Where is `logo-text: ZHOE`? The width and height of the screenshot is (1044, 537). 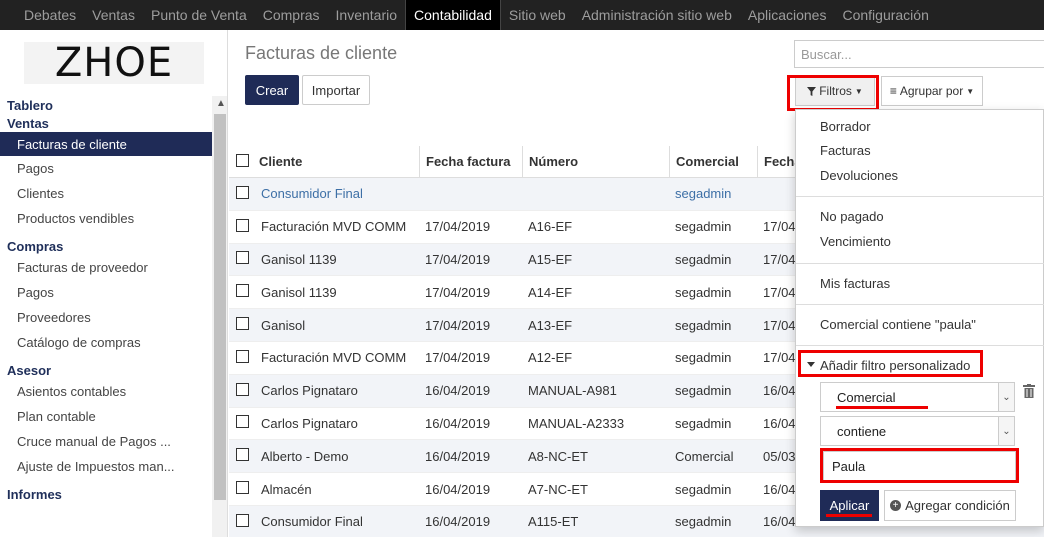
logo-text: ZHOE is located at coordinates (114, 63).